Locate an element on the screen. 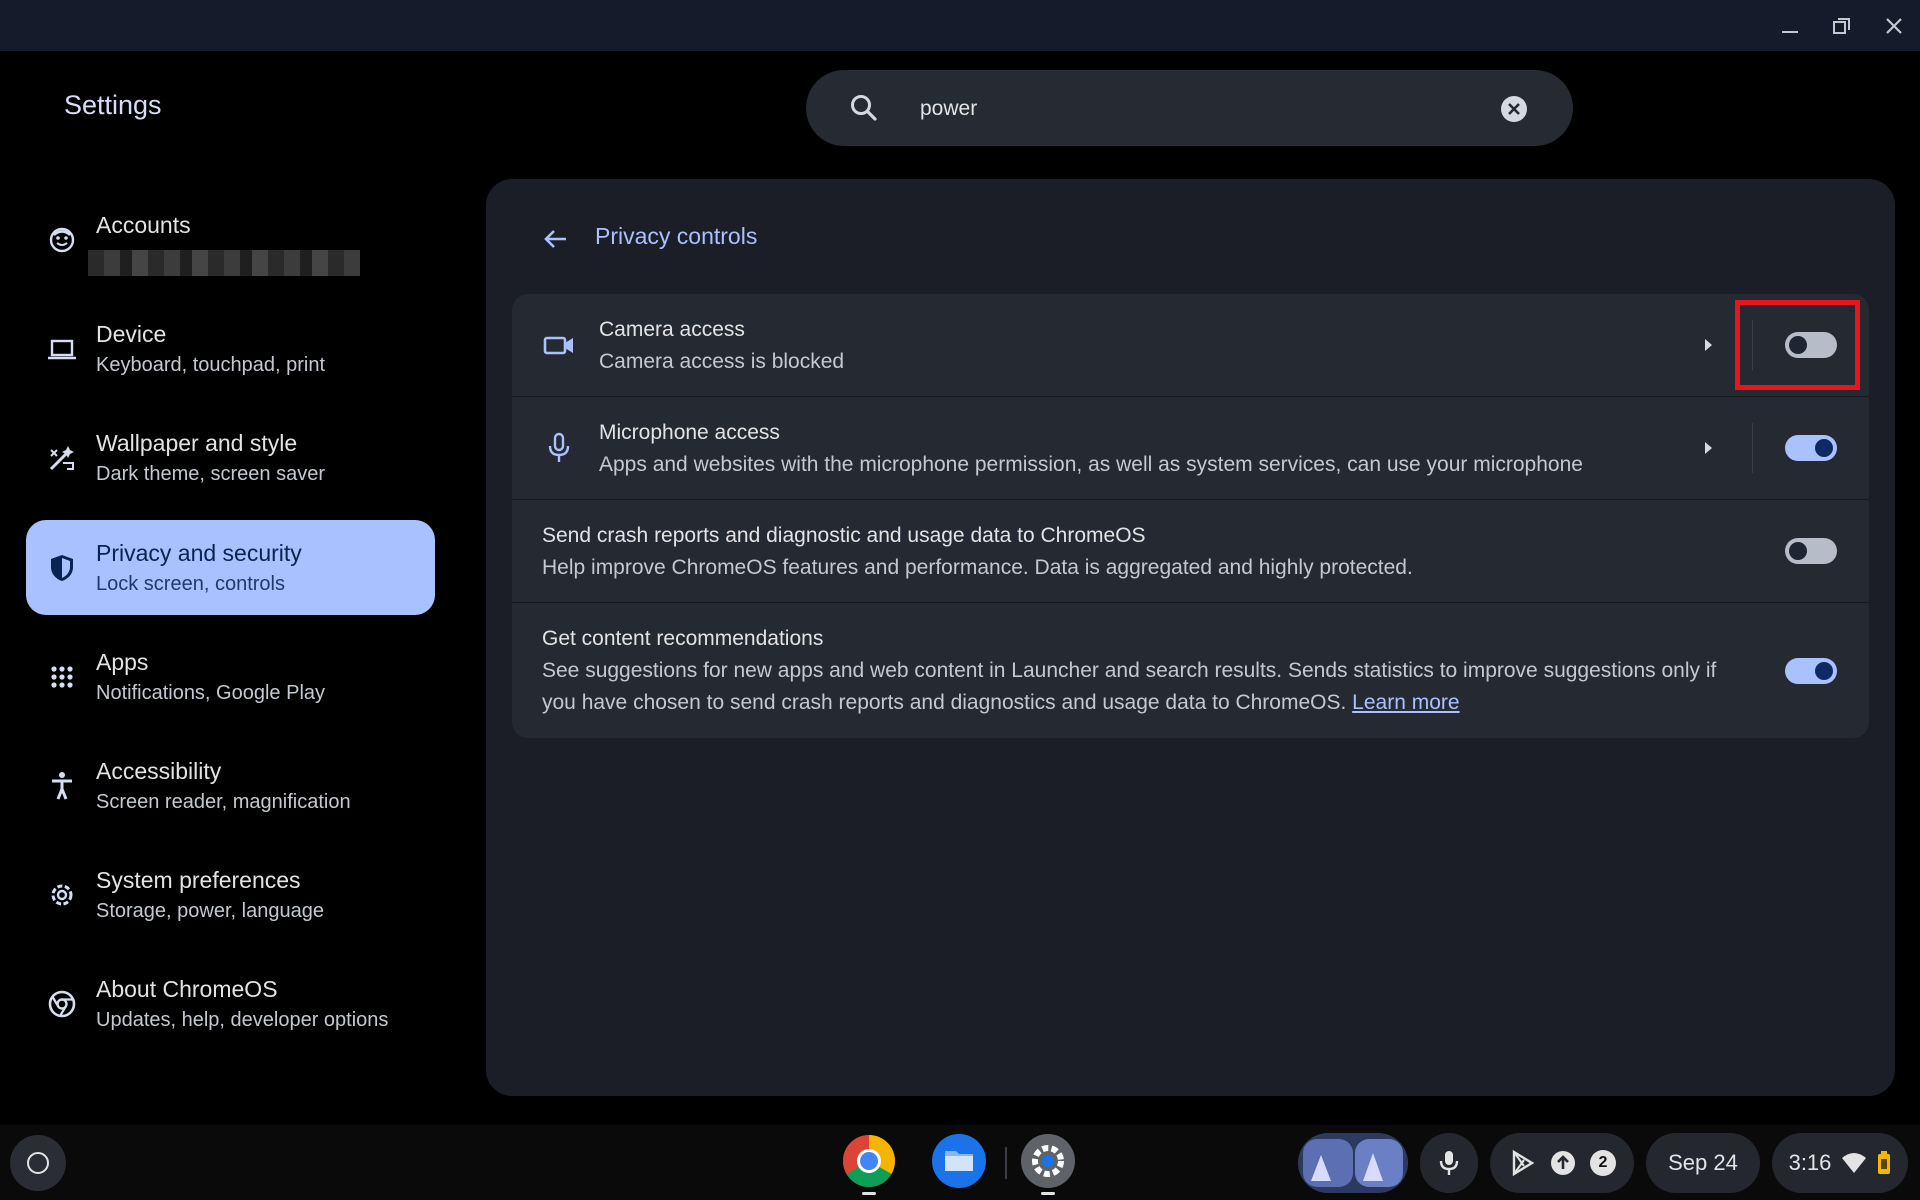 The height and width of the screenshot is (1200, 1920). search-icon is located at coordinates (864, 108).